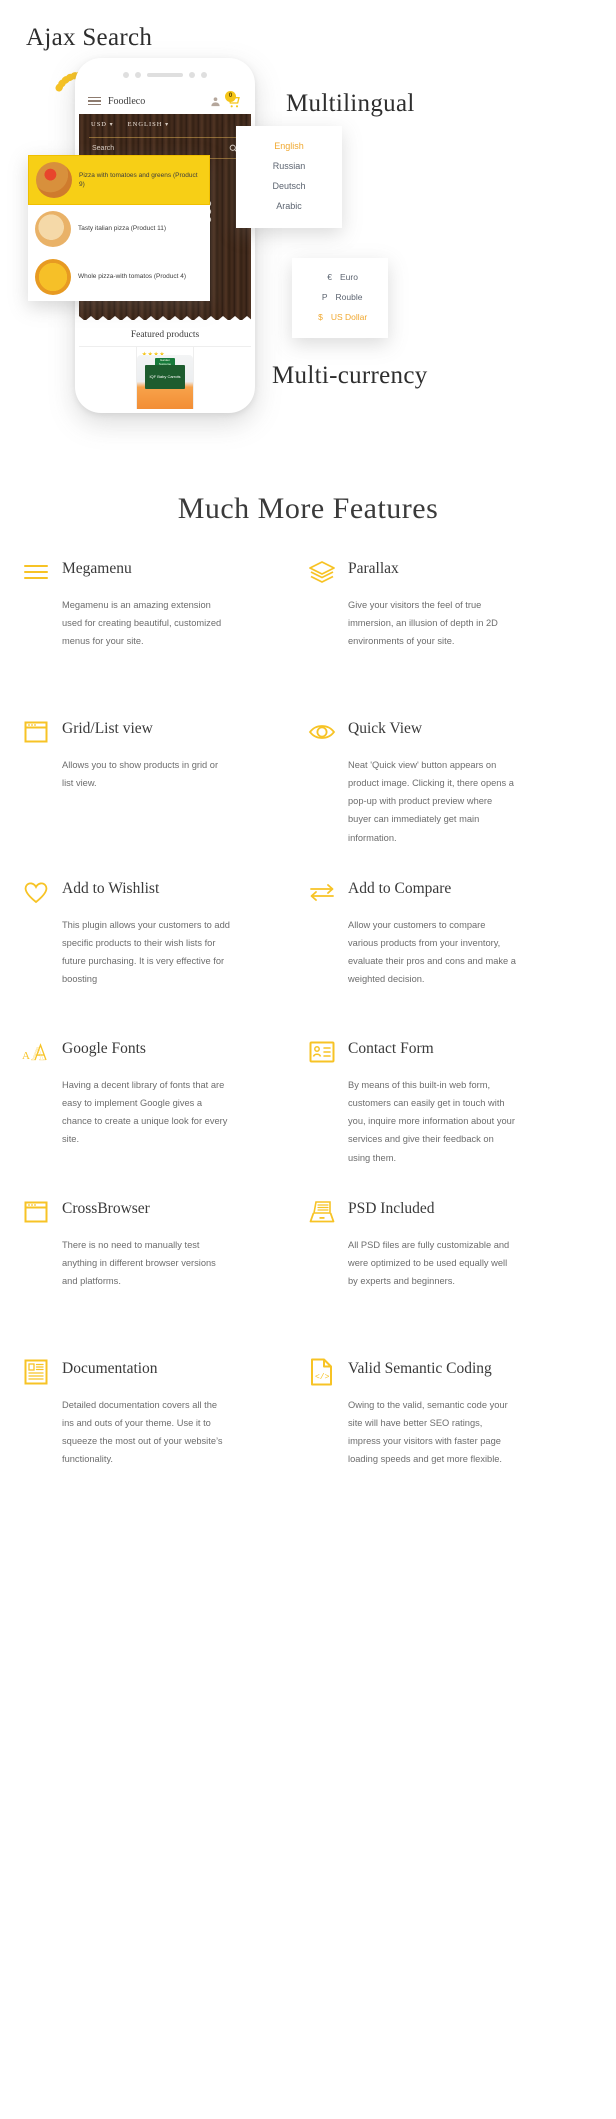 The image size is (616, 2119). I want to click on product-cell-carrots: ★★★★ Garden Supreme IQF Baby Carrots, so click(166, 378).